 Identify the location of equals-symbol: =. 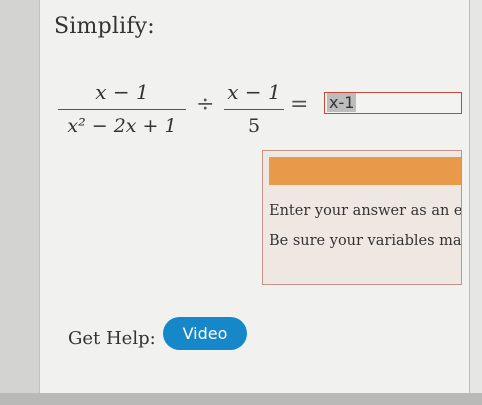
(299, 104).